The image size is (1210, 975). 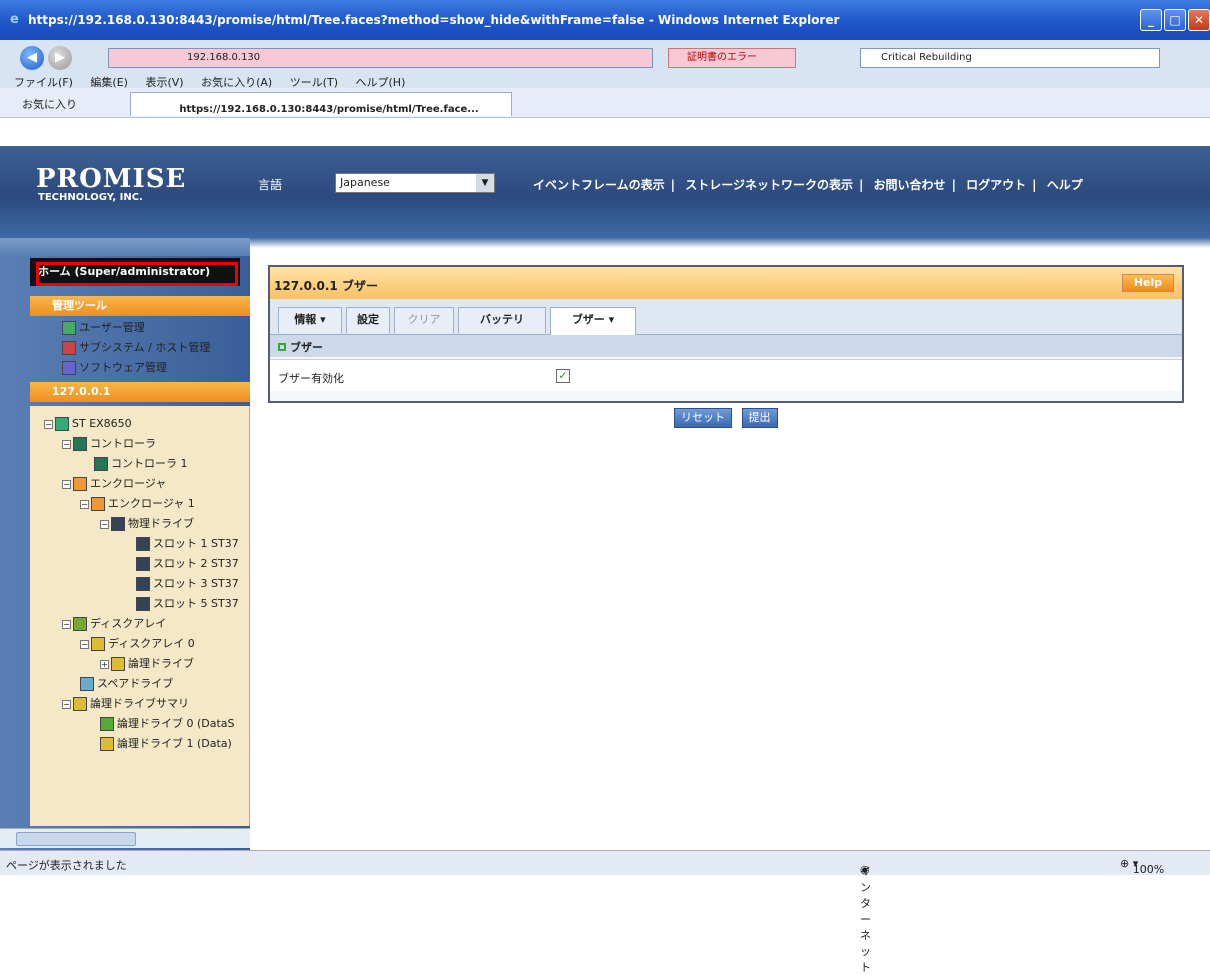 I want to click on tree-item: 論理ドライブ 0 (DataS, so click(x=167, y=724).